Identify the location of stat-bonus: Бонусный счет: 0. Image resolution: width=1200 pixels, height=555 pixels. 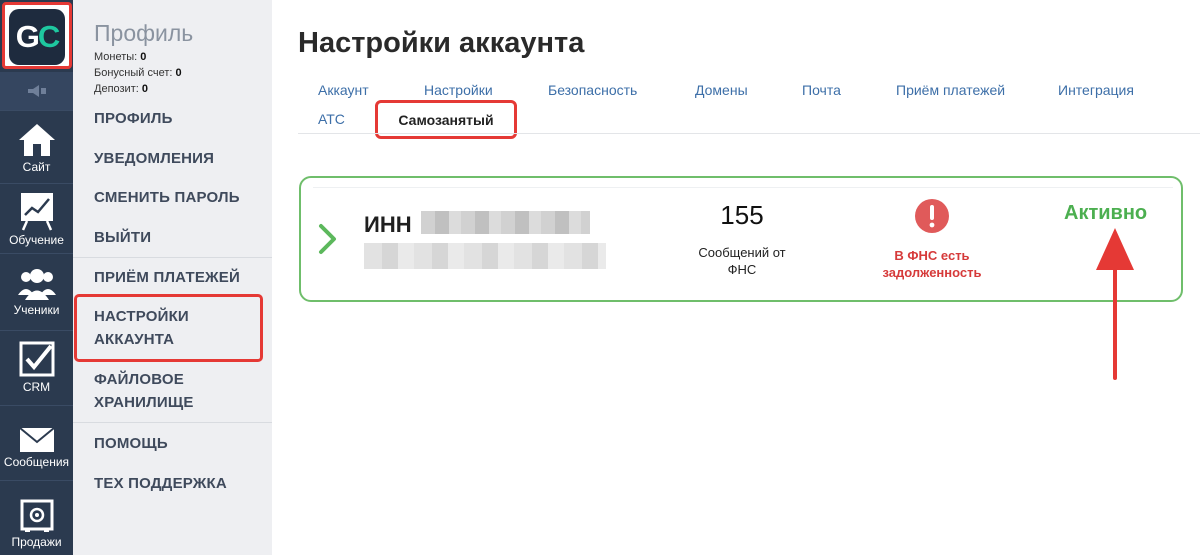
(138, 73).